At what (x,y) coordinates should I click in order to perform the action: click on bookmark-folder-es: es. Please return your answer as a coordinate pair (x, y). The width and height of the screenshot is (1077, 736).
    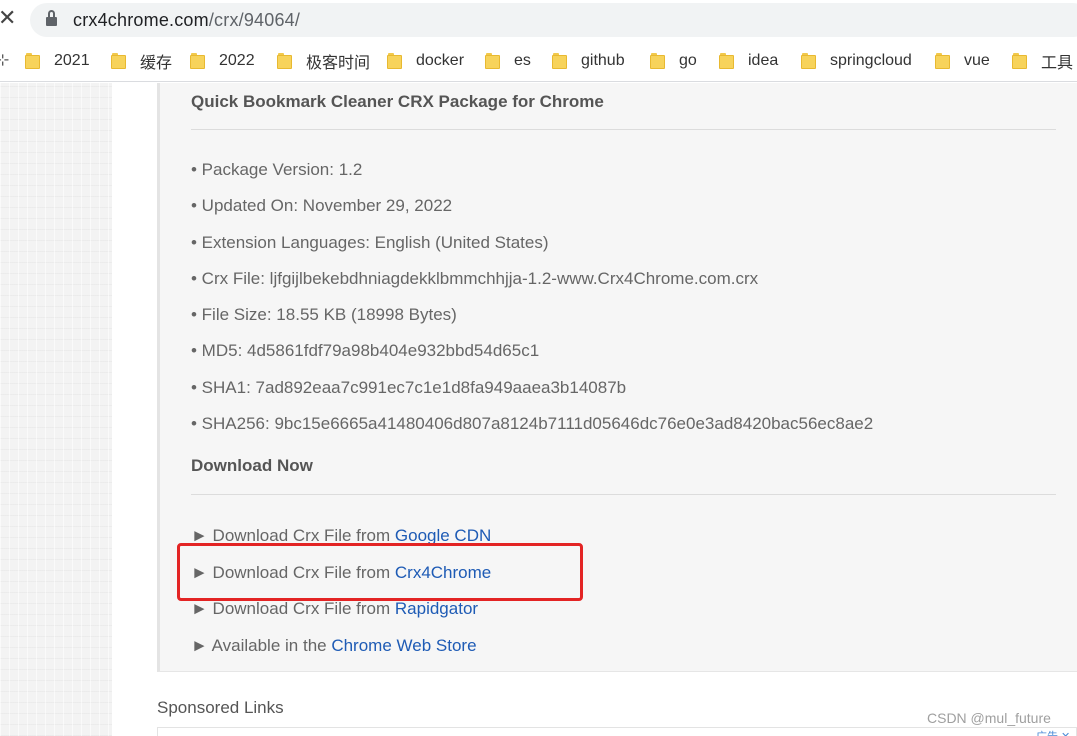
    Looking at the image, I should click on (508, 61).